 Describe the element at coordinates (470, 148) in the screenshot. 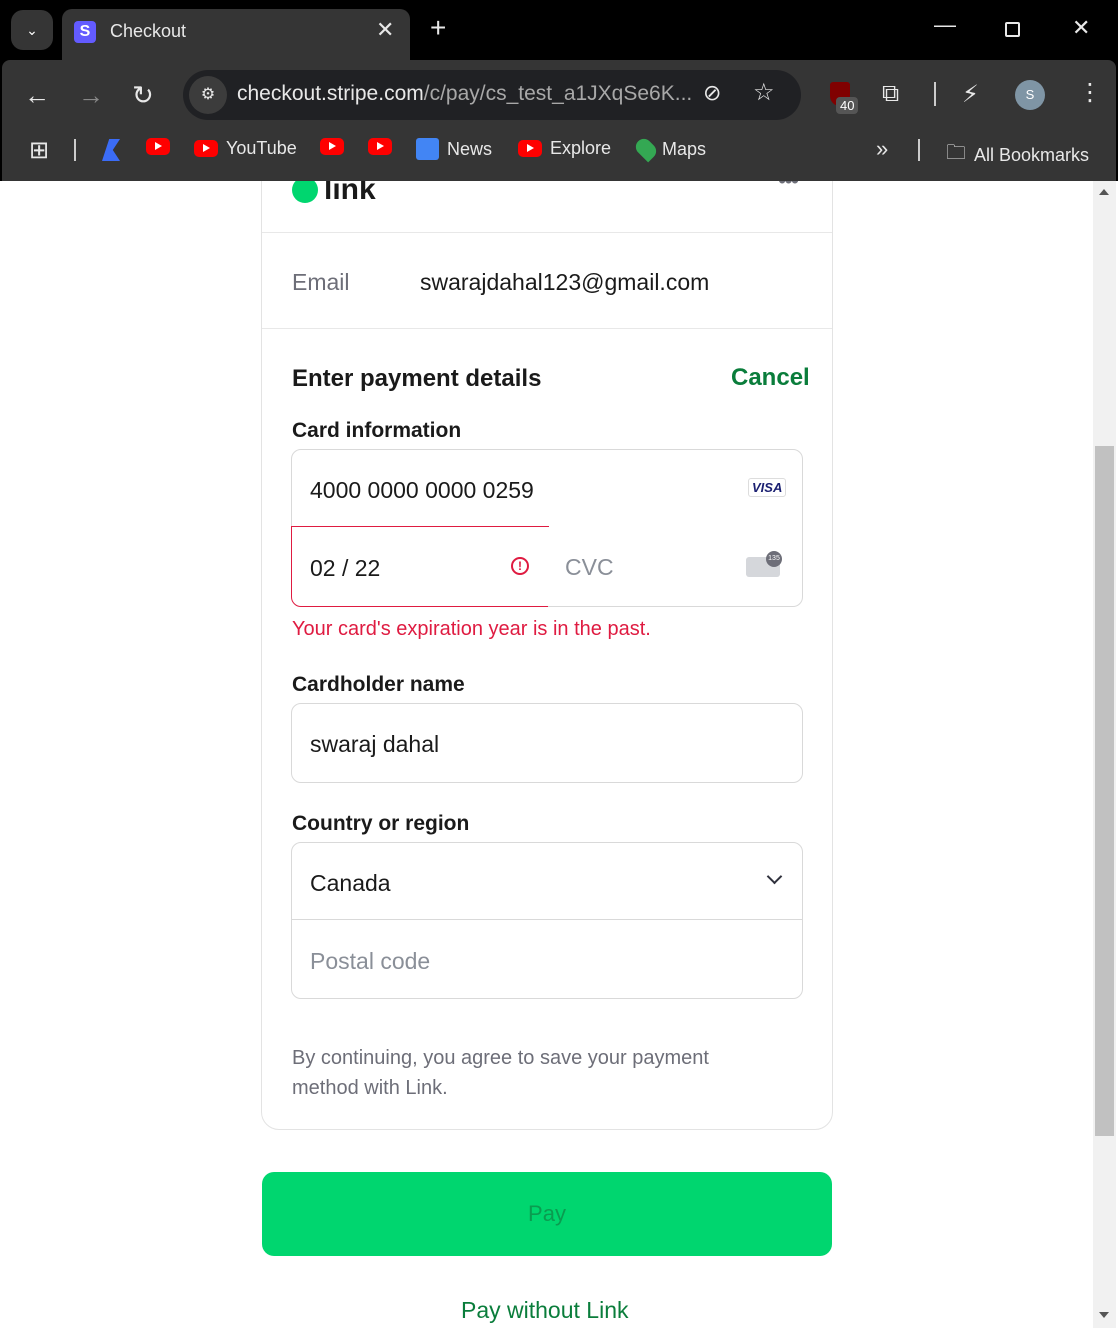

I see `bookmark-label: News` at that location.